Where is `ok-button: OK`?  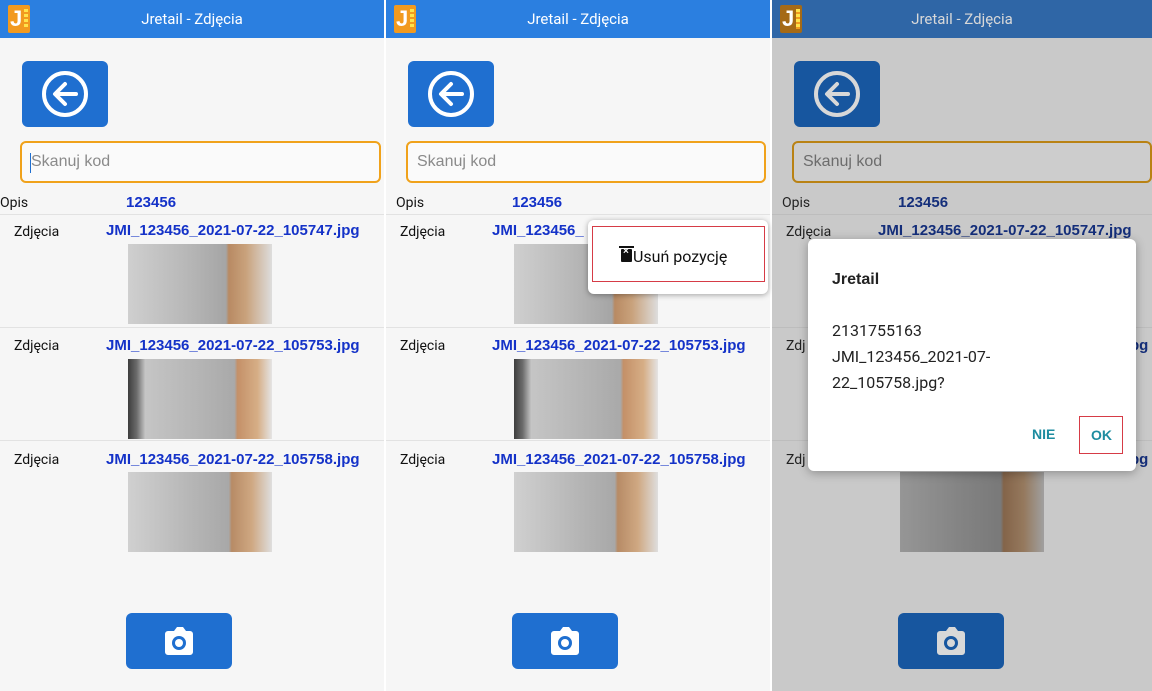
ok-button: OK is located at coordinates (1101, 435).